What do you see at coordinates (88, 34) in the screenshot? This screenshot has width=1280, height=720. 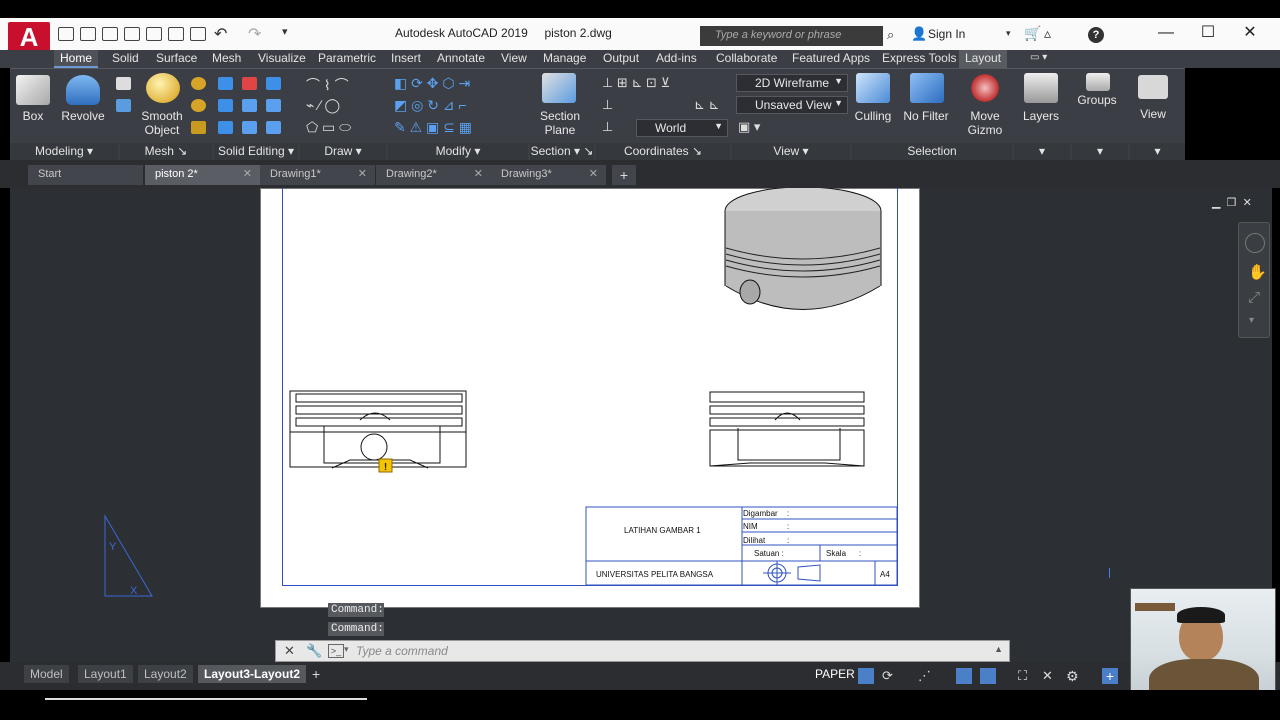 I see `open-file-icon` at bounding box center [88, 34].